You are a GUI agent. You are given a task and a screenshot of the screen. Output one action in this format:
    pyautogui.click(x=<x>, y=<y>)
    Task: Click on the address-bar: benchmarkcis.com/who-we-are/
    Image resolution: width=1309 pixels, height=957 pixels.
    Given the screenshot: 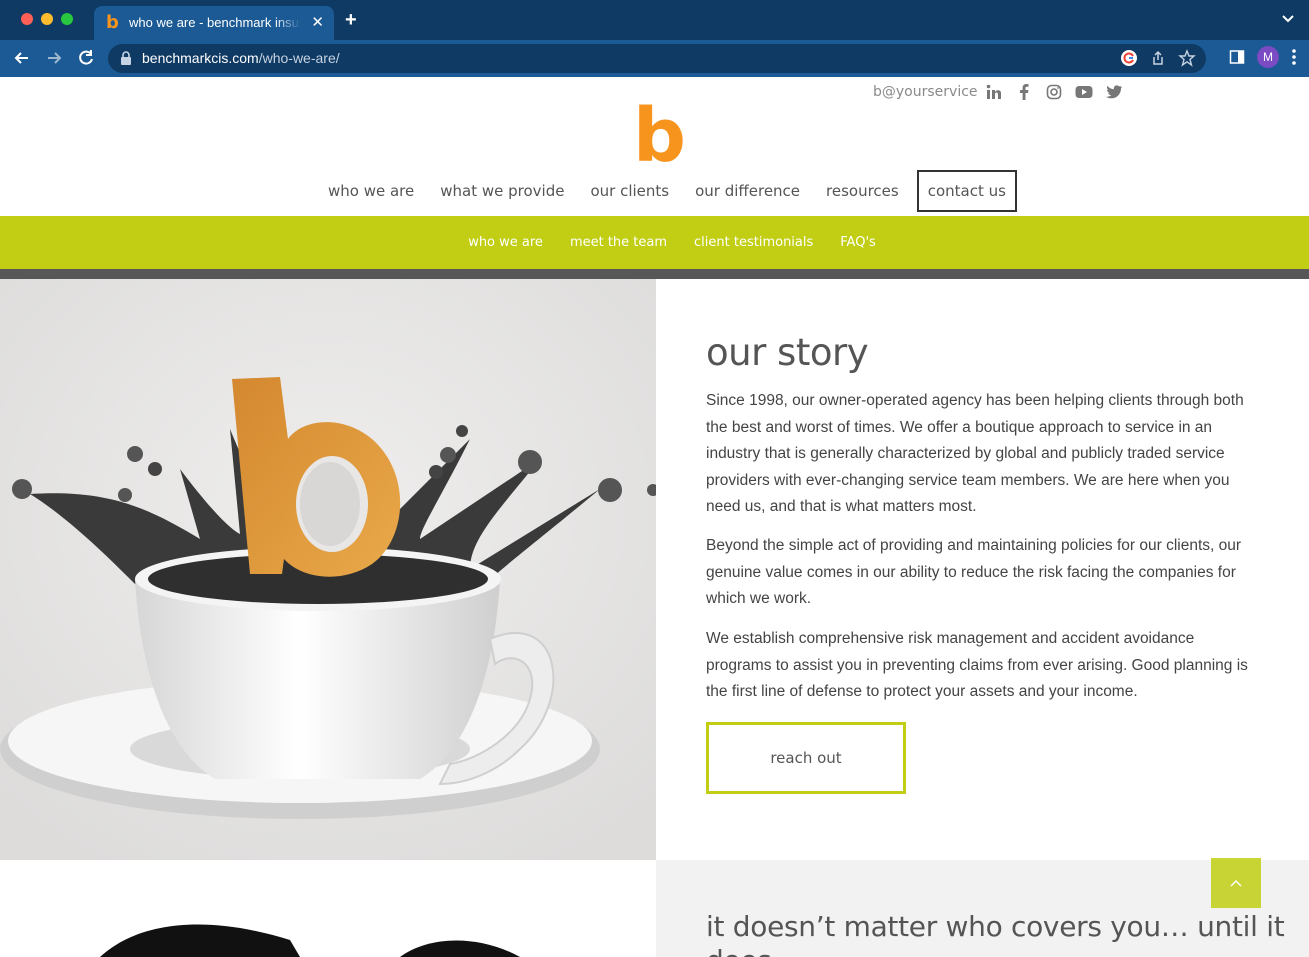 What is the action you would take?
    pyautogui.click(x=657, y=58)
    